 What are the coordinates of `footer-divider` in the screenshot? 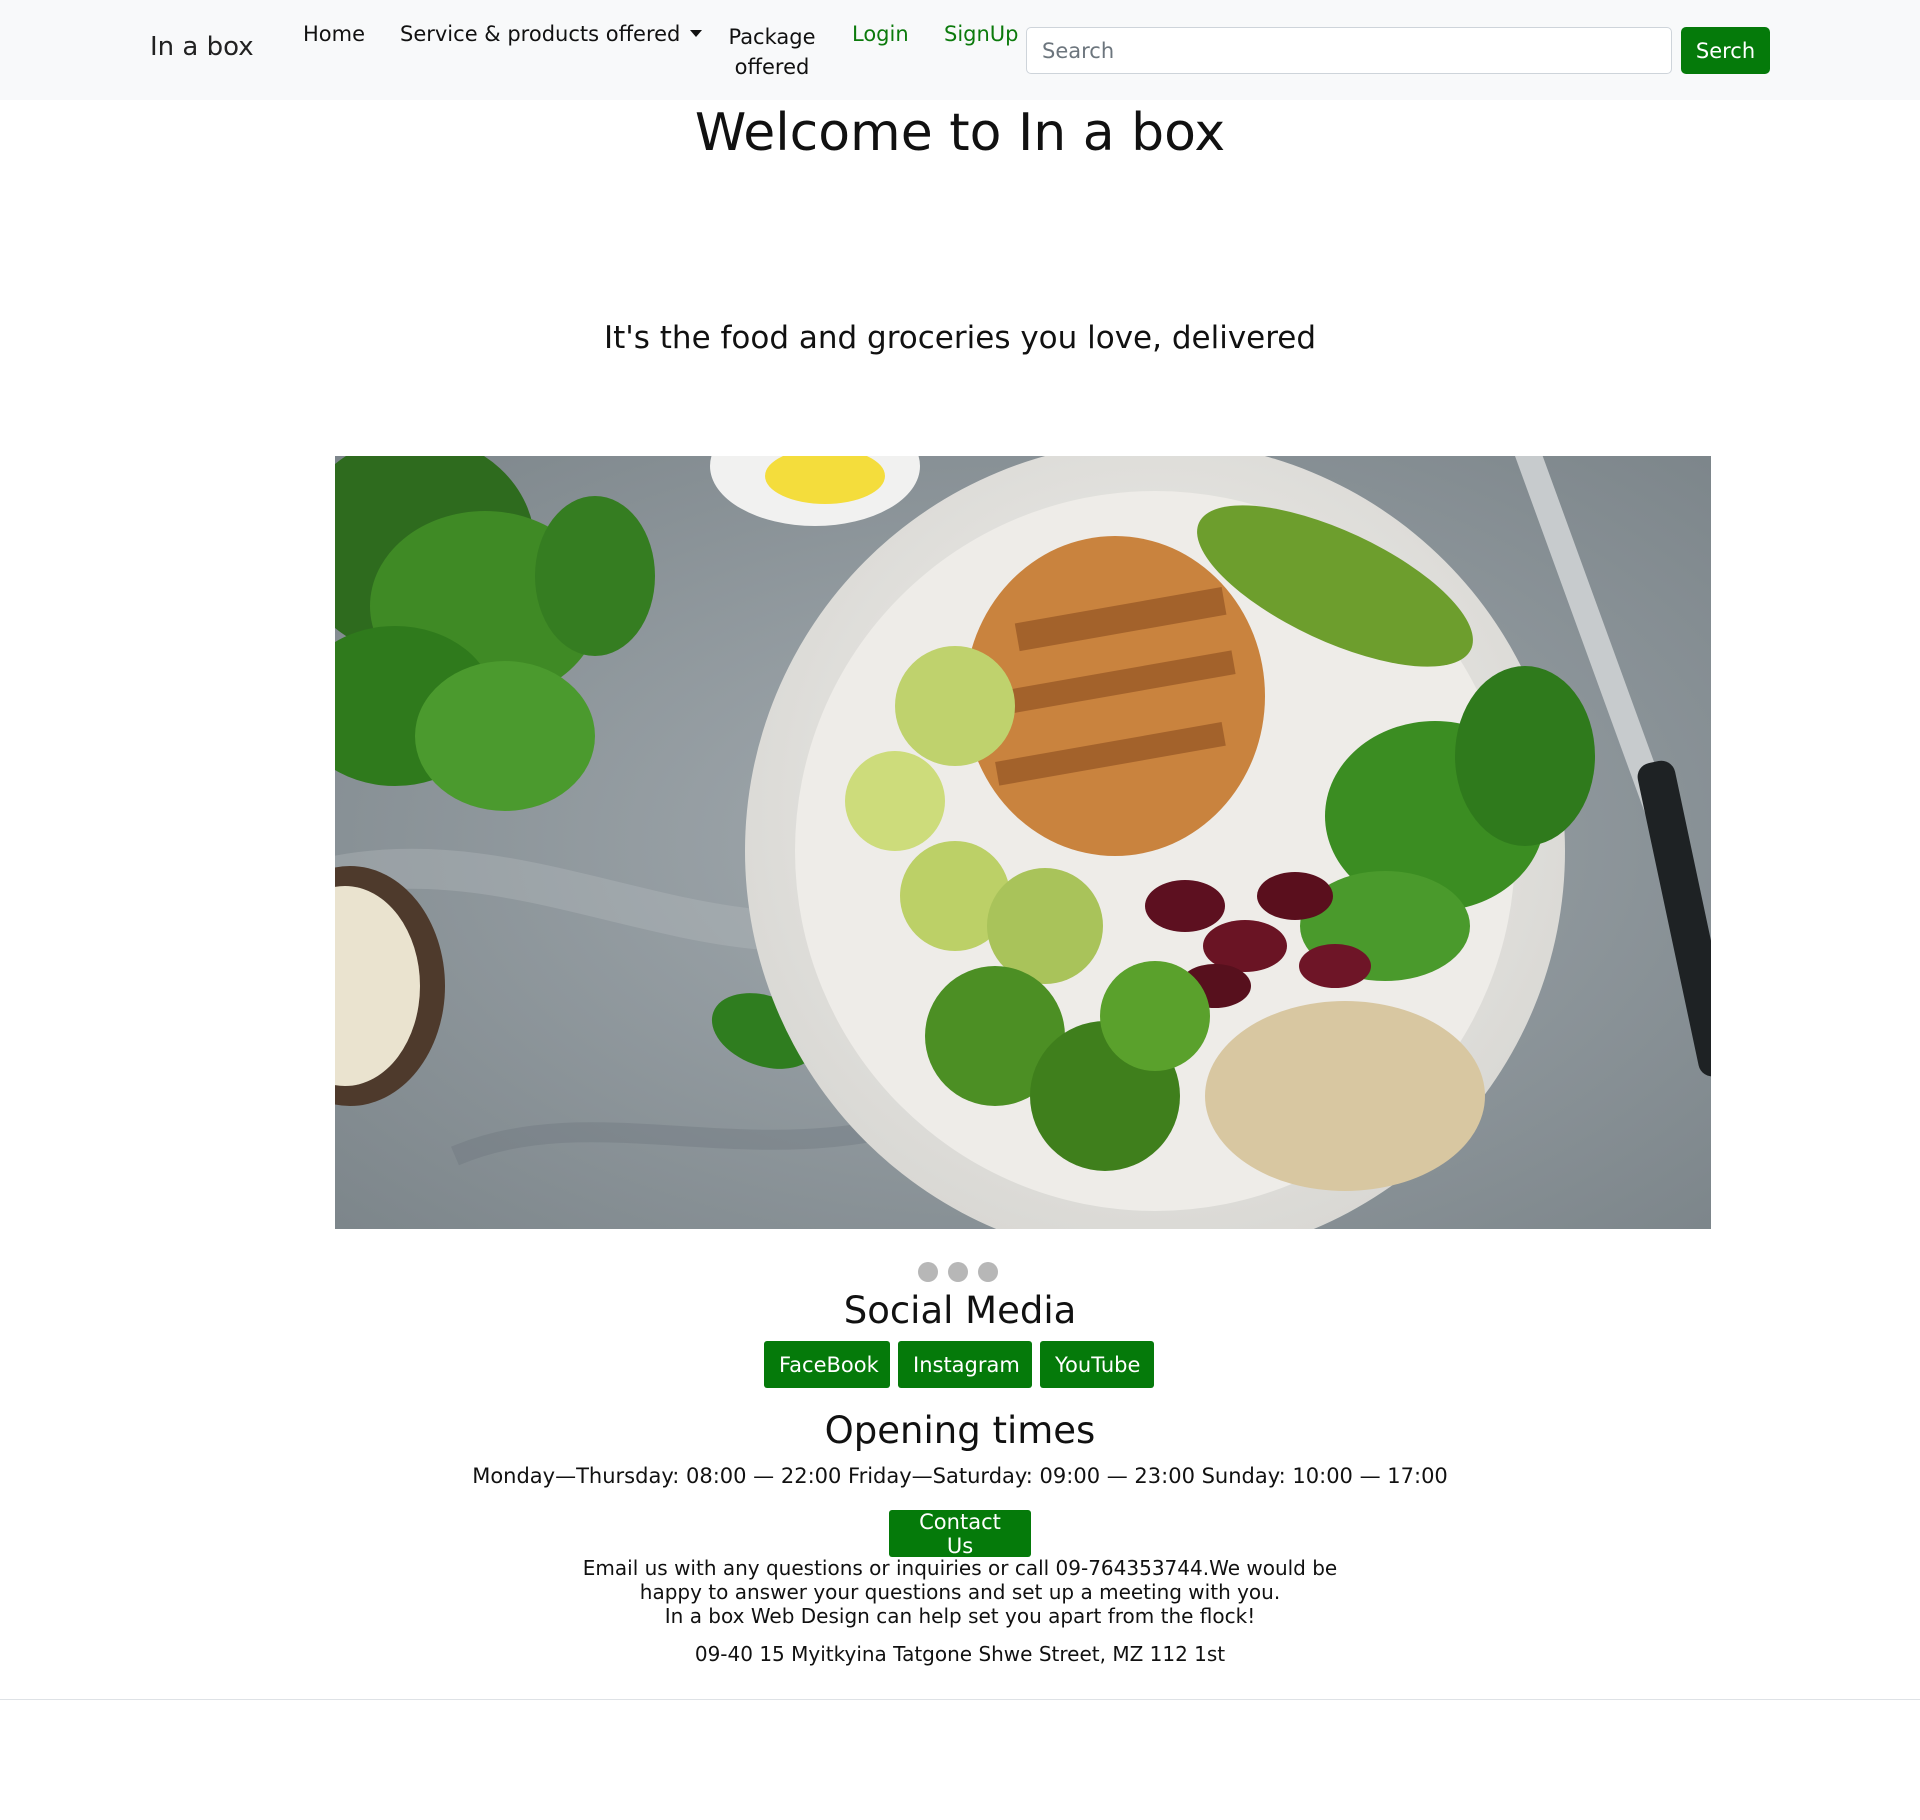 It's located at (960, 1699).